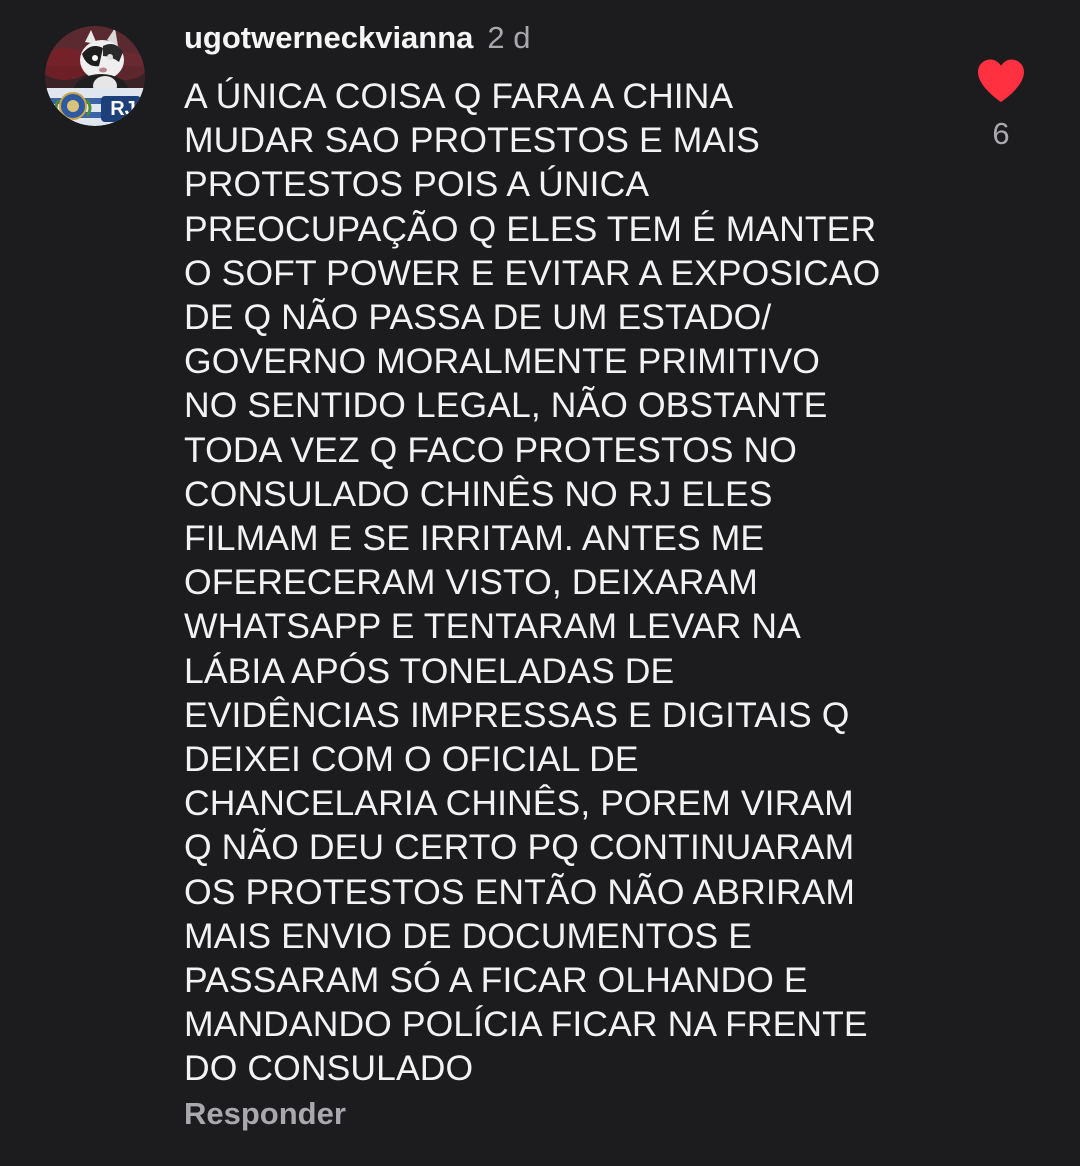 The height and width of the screenshot is (1166, 1080). I want to click on reply-button: Responder, so click(265, 1114).